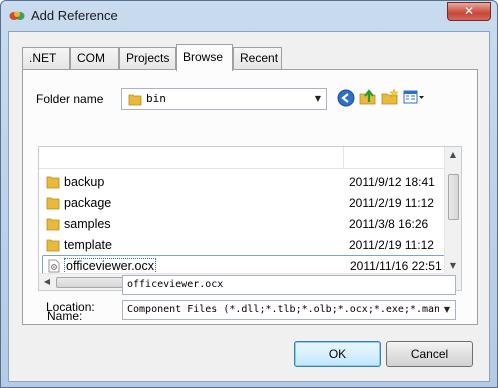 This screenshot has width=498, height=388. Describe the element at coordinates (46, 58) in the screenshot. I see `tab-dotnet: .NET` at that location.